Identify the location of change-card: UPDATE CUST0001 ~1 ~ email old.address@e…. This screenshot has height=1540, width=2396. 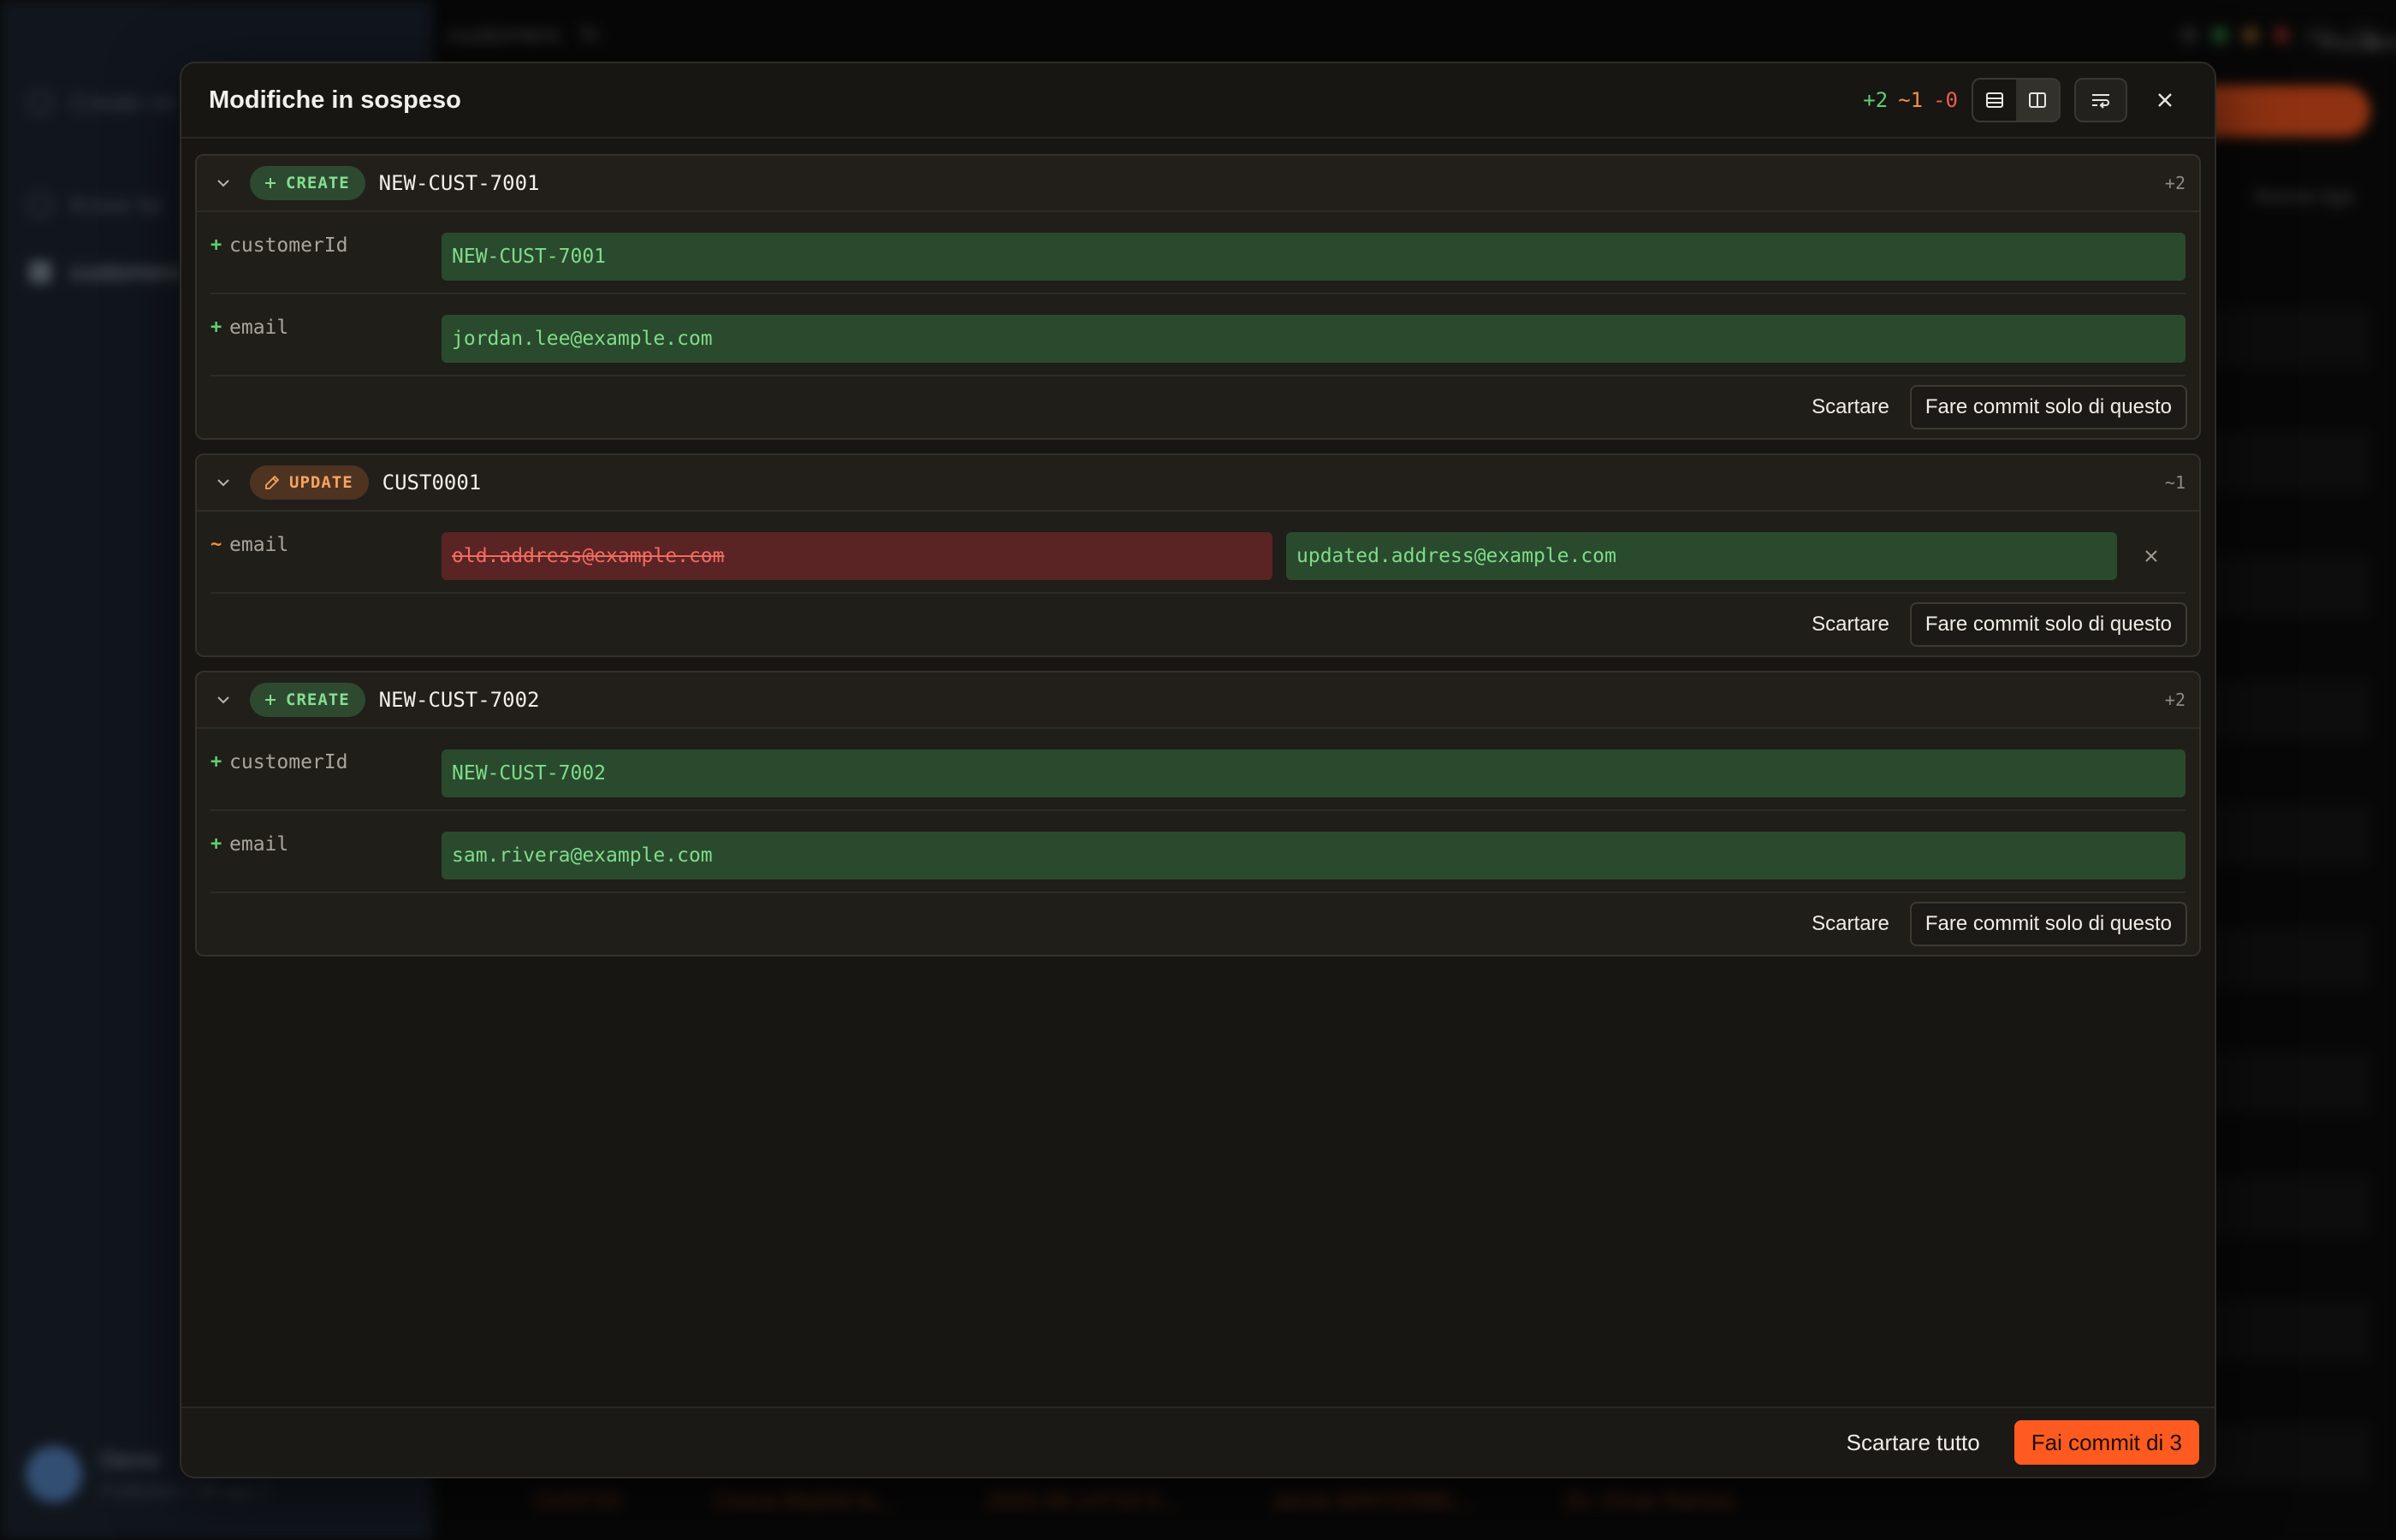
(1198, 555).